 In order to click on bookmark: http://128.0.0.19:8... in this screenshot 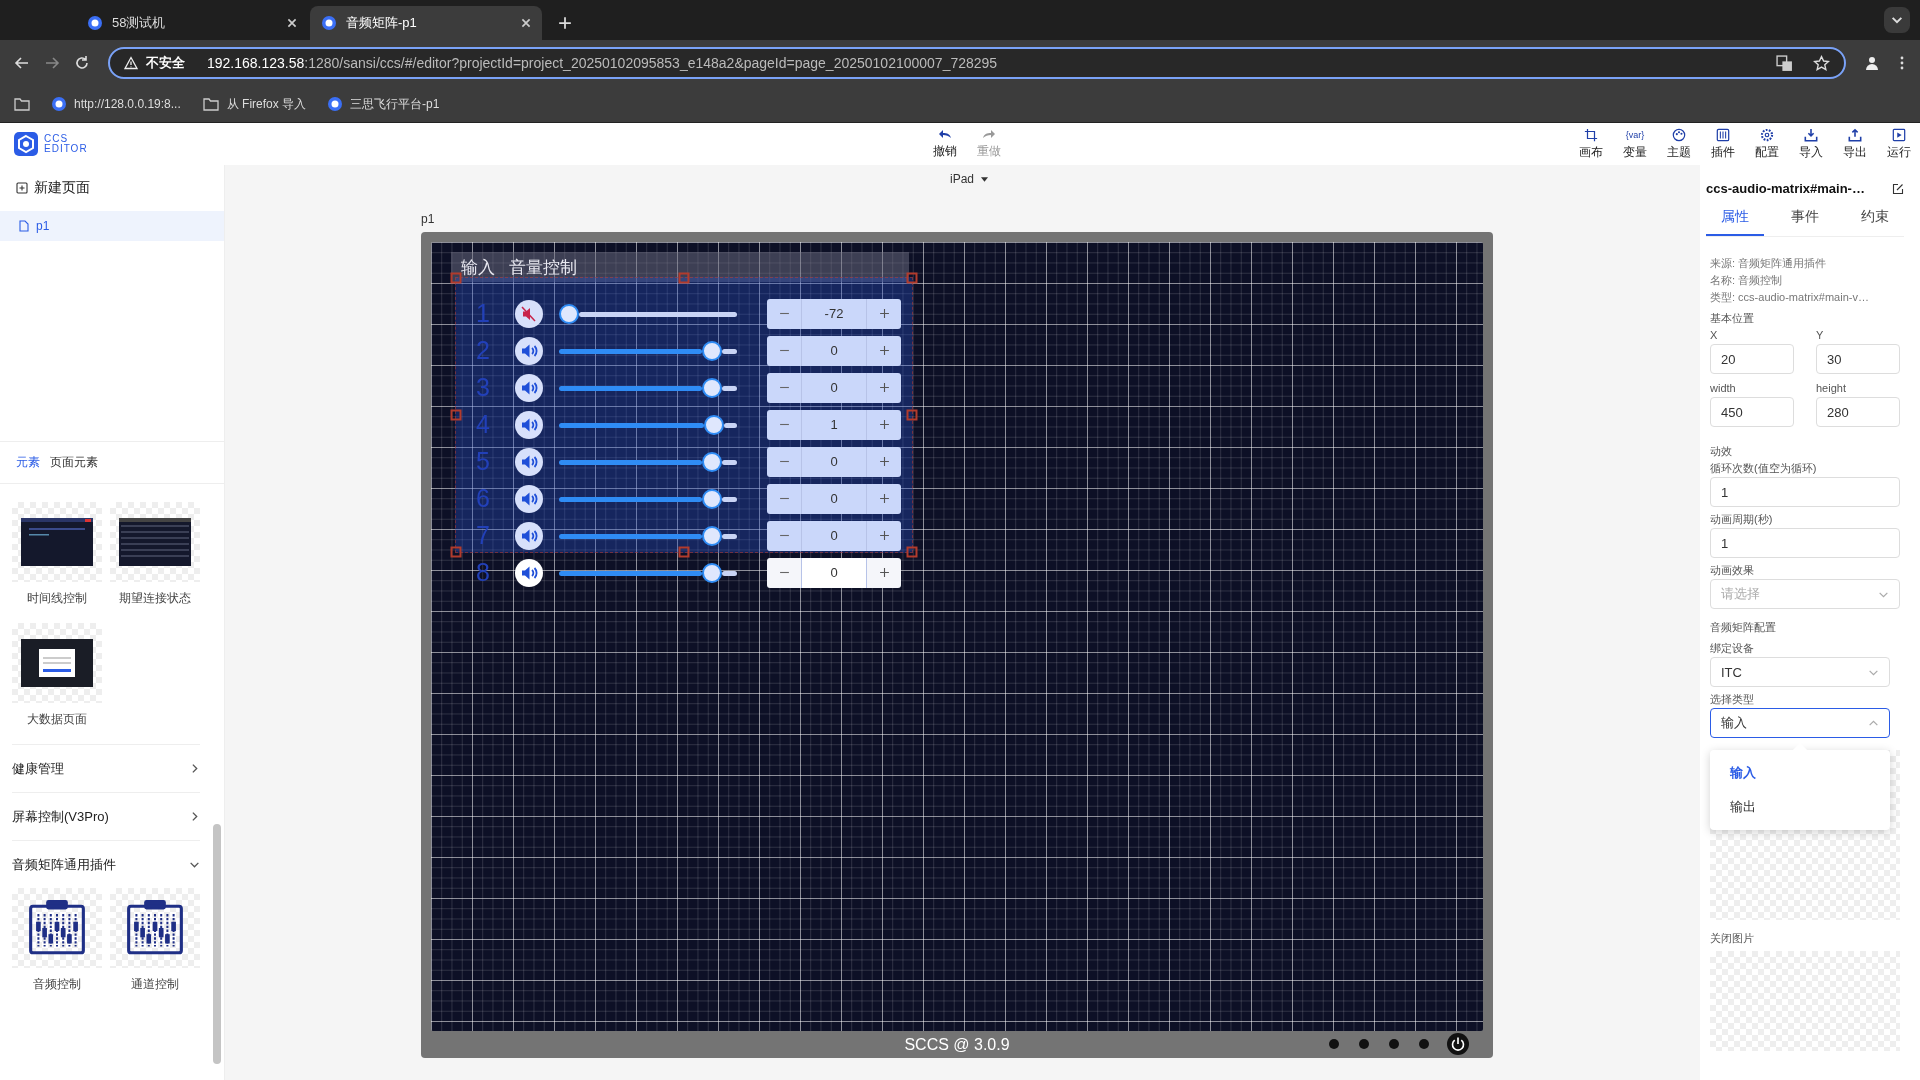, I will do `click(116, 104)`.